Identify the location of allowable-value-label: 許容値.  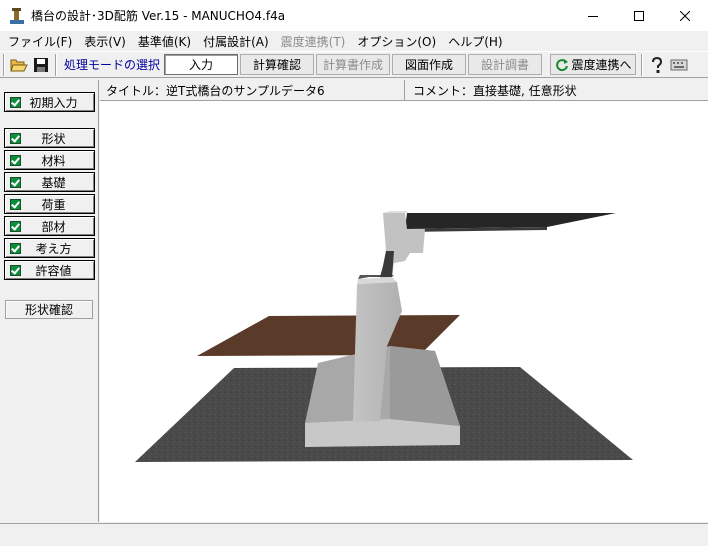
(53, 270).